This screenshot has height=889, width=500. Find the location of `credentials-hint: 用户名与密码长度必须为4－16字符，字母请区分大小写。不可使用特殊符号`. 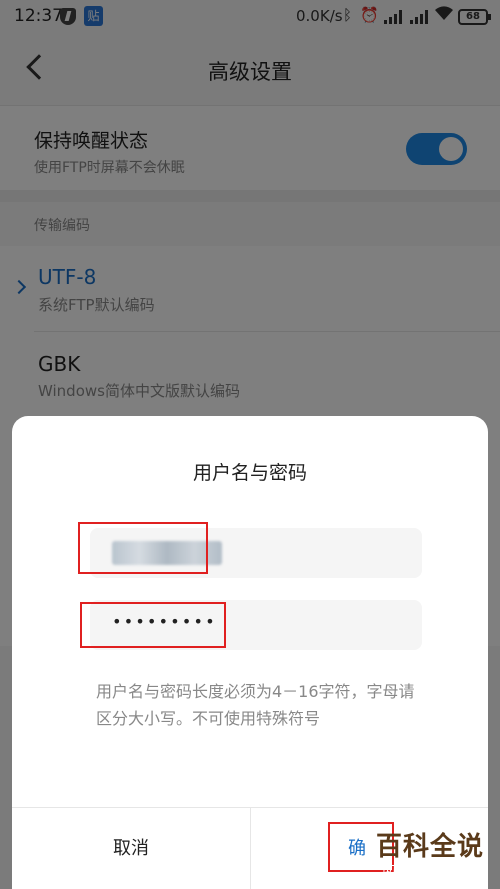

credentials-hint: 用户名与密码长度必须为4－16字符，字母请区分大小写。不可使用特殊符号 is located at coordinates (255, 705).